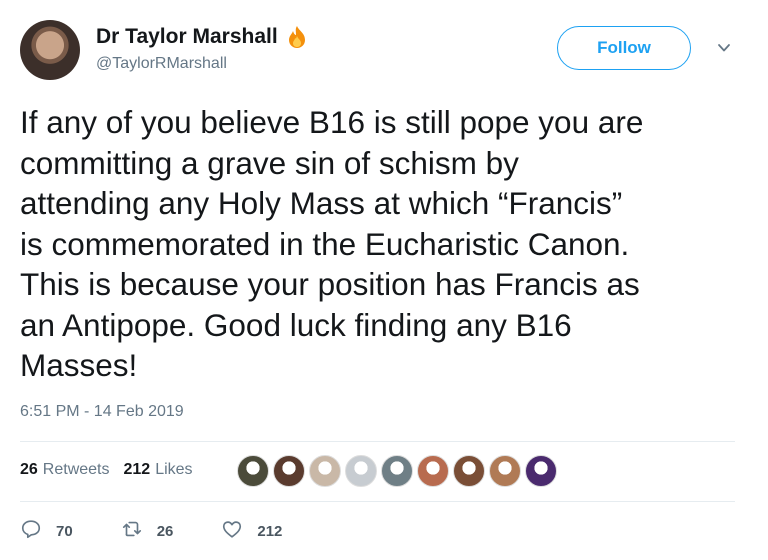 The height and width of the screenshot is (560, 768). Describe the element at coordinates (174, 469) in the screenshot. I see `likes-label: Likes` at that location.